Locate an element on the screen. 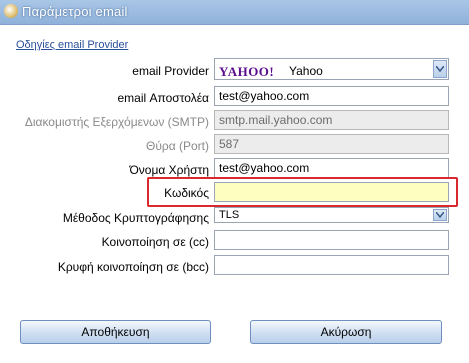  username-field: test@yahoo.com is located at coordinates (331, 168).